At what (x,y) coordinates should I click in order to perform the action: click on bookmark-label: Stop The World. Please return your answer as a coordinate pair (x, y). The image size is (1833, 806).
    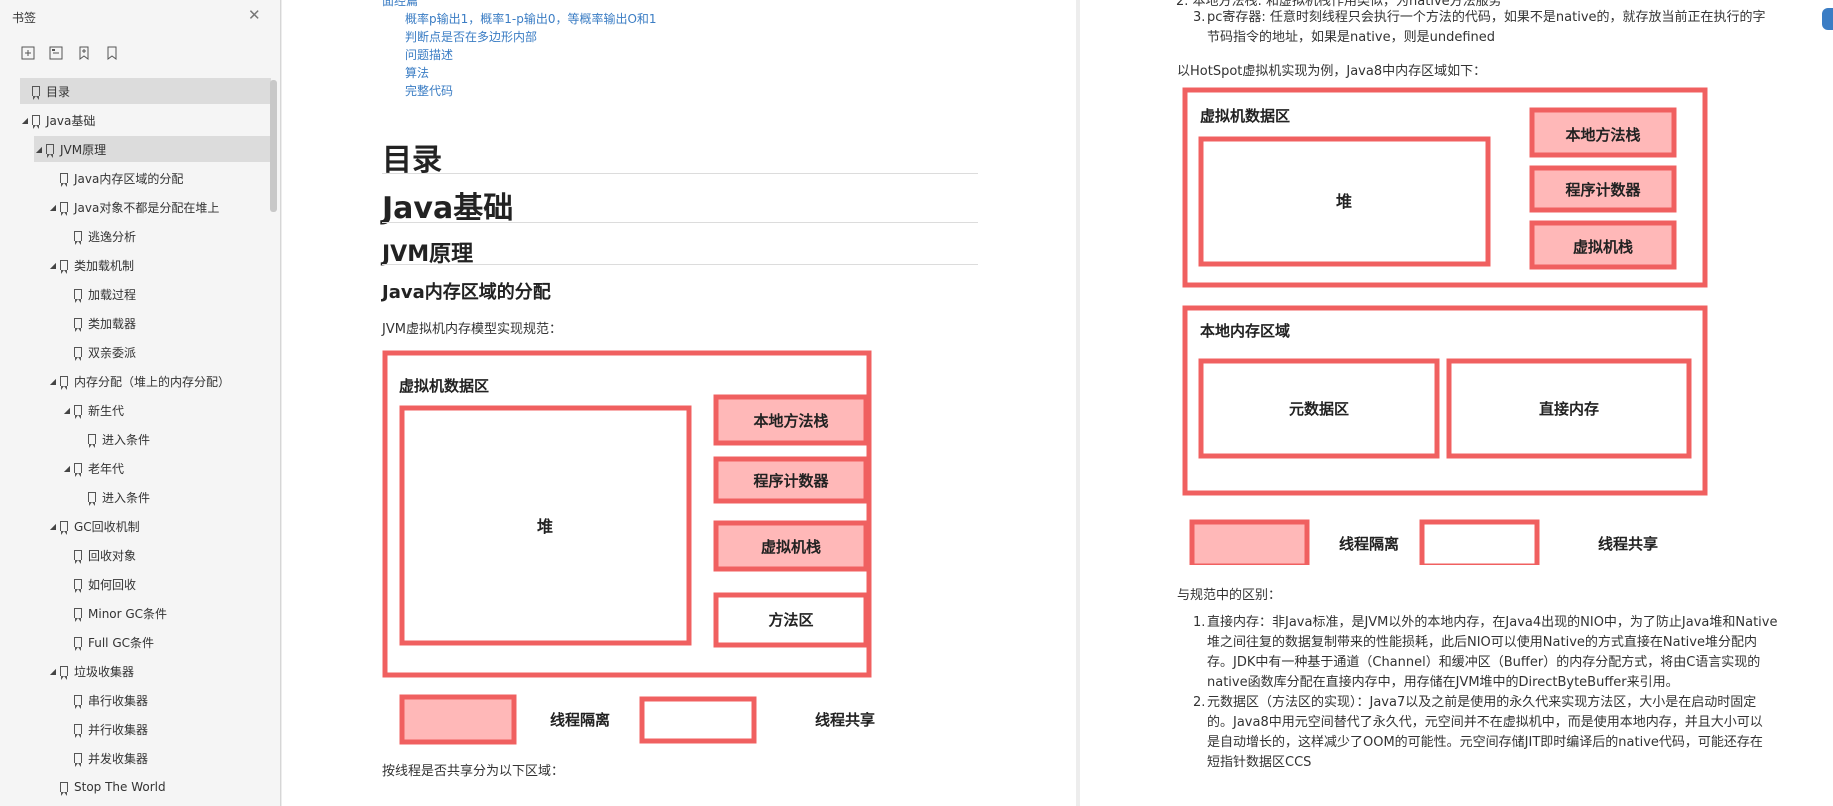
    Looking at the image, I should click on (120, 787).